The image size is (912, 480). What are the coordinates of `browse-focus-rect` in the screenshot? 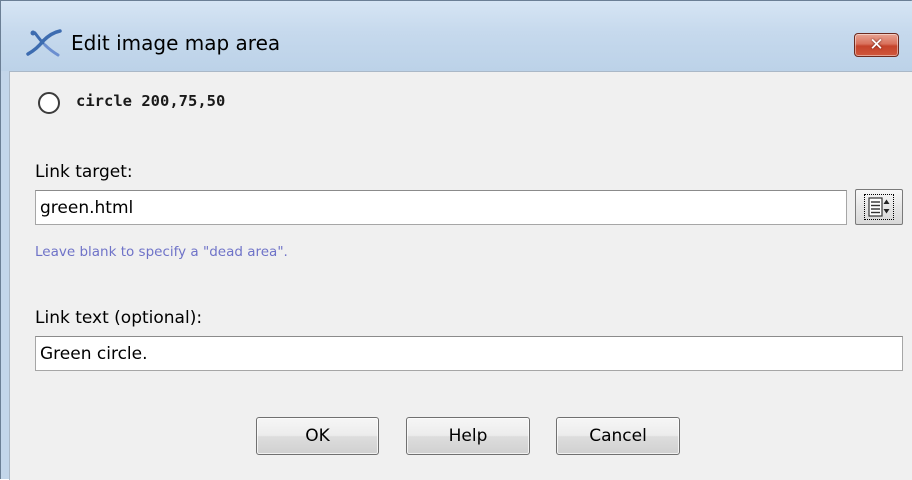 It's located at (879, 207).